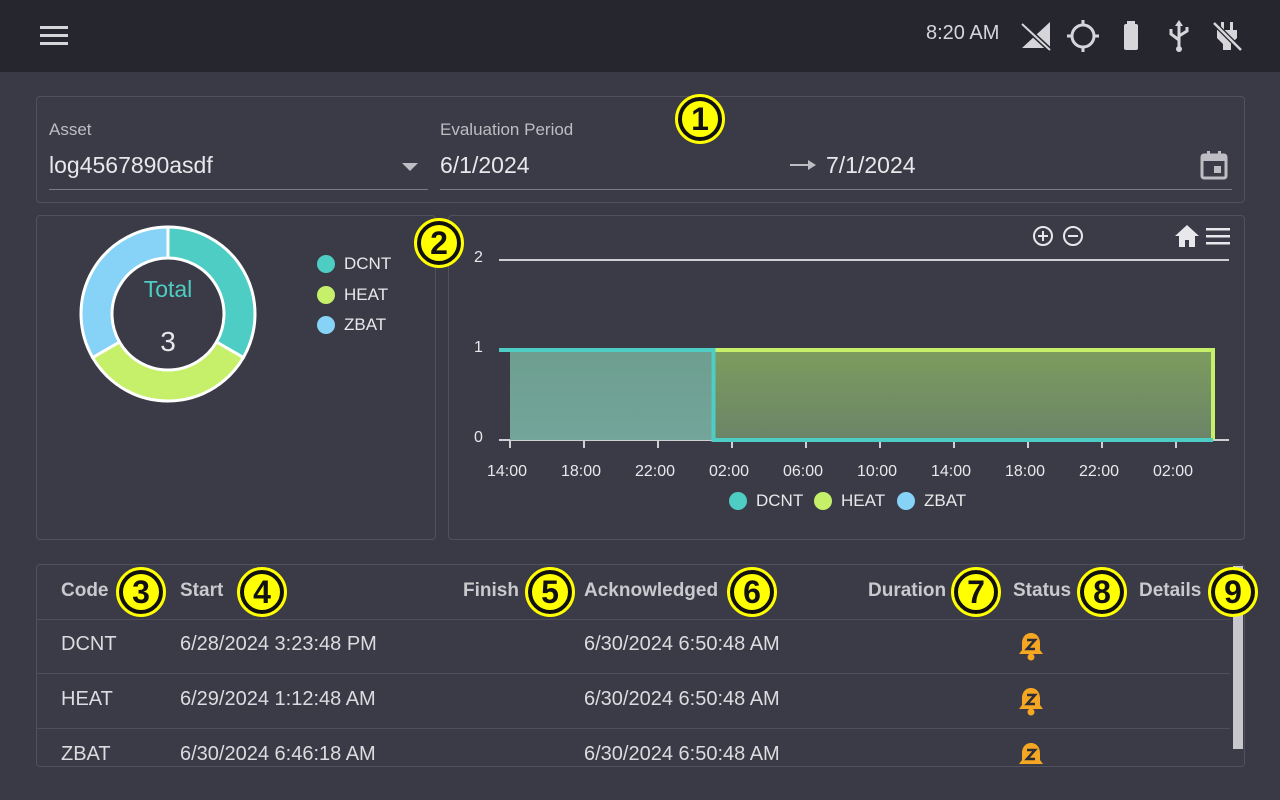 This screenshot has width=1280, height=800. I want to click on x-tick-label: 10:00, so click(877, 471).